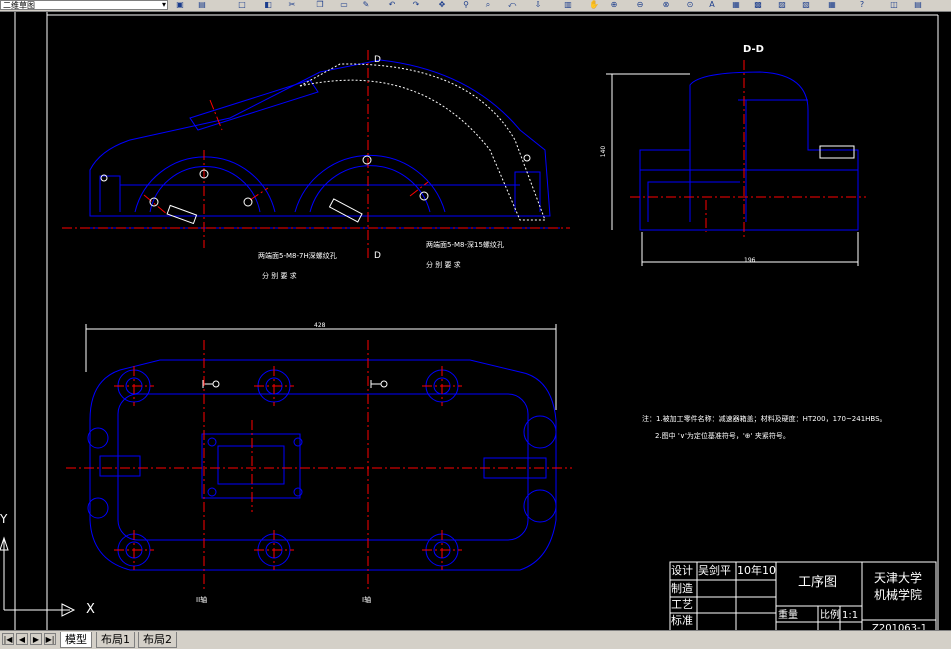 The width and height of the screenshot is (951, 649). Describe the element at coordinates (568, 5) in the screenshot. I see `layer-icon: ▥` at that location.